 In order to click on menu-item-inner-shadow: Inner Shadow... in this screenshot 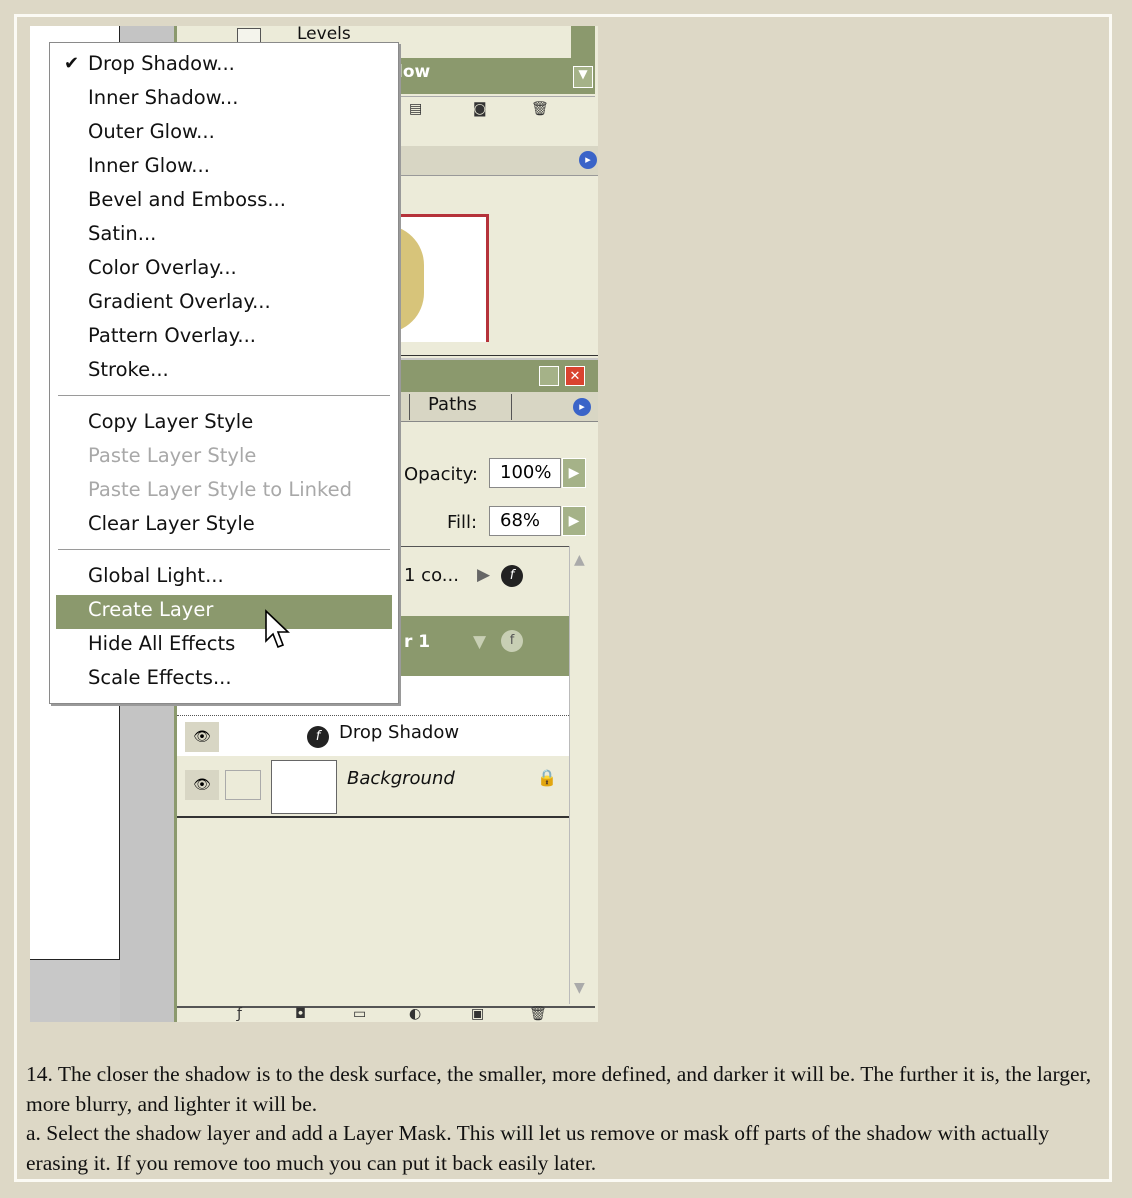, I will do `click(163, 98)`.